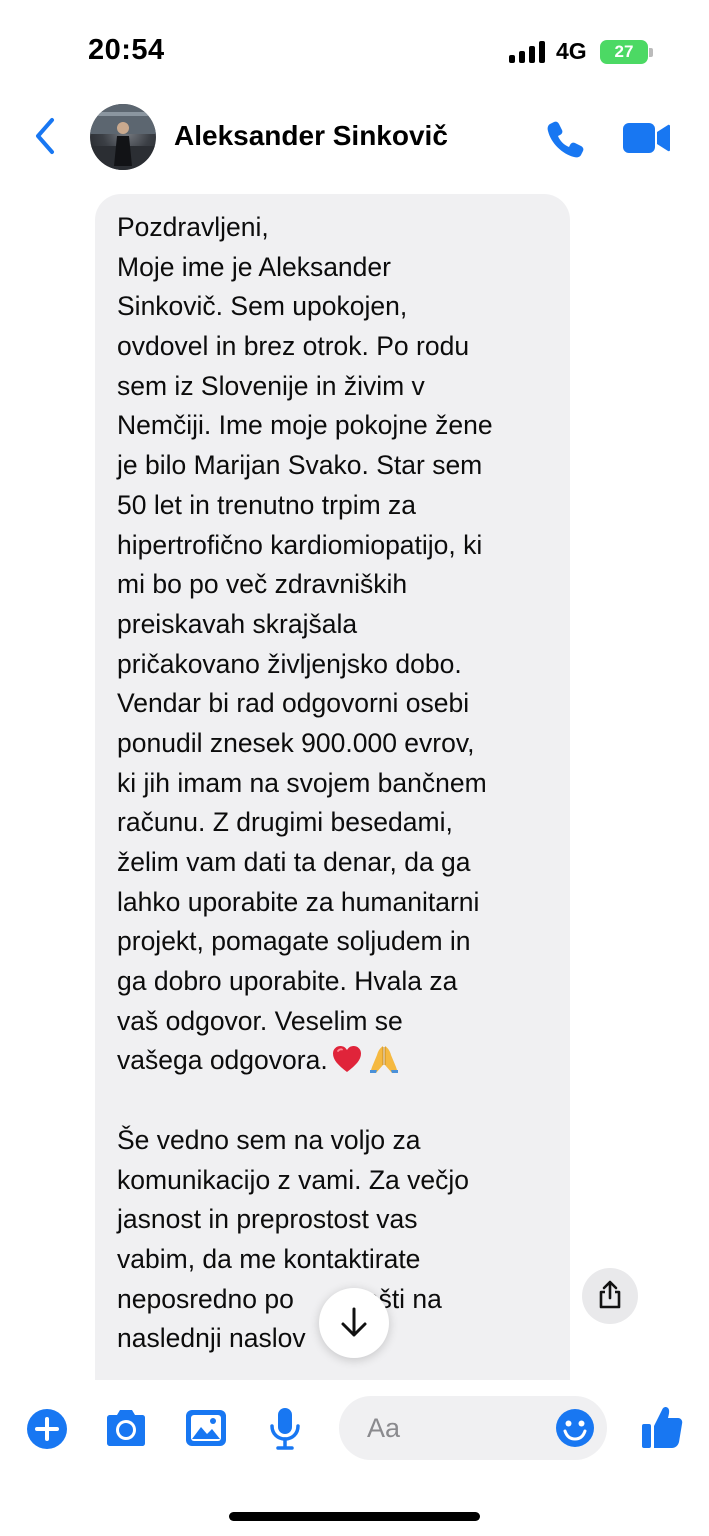 The width and height of the screenshot is (709, 1536). Describe the element at coordinates (624, 51) in the screenshot. I see `battery-level: 27` at that location.